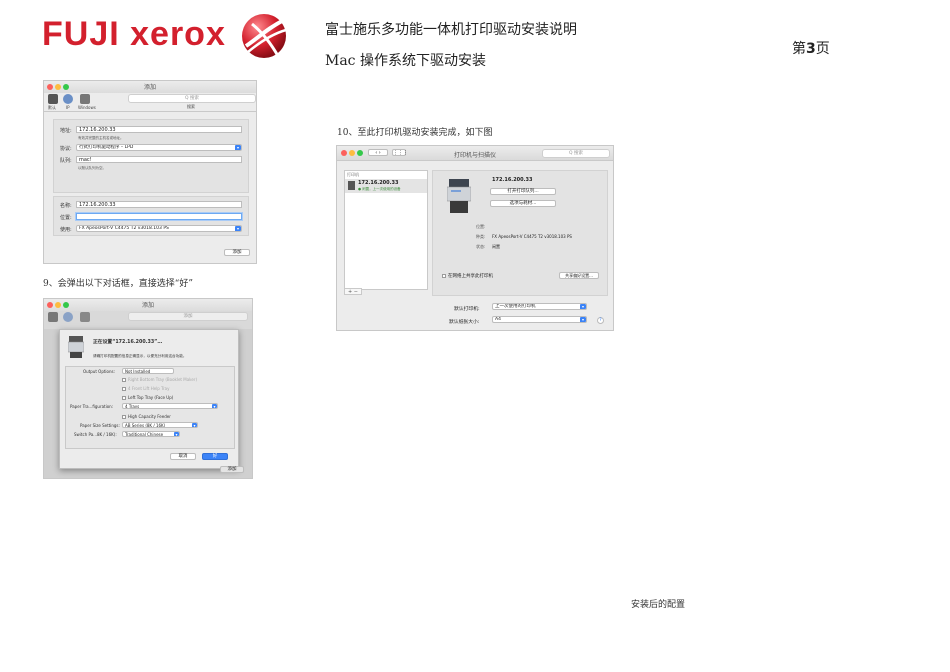  What do you see at coordinates (124, 417) in the screenshot?
I see `high-capacity-checkbox` at bounding box center [124, 417].